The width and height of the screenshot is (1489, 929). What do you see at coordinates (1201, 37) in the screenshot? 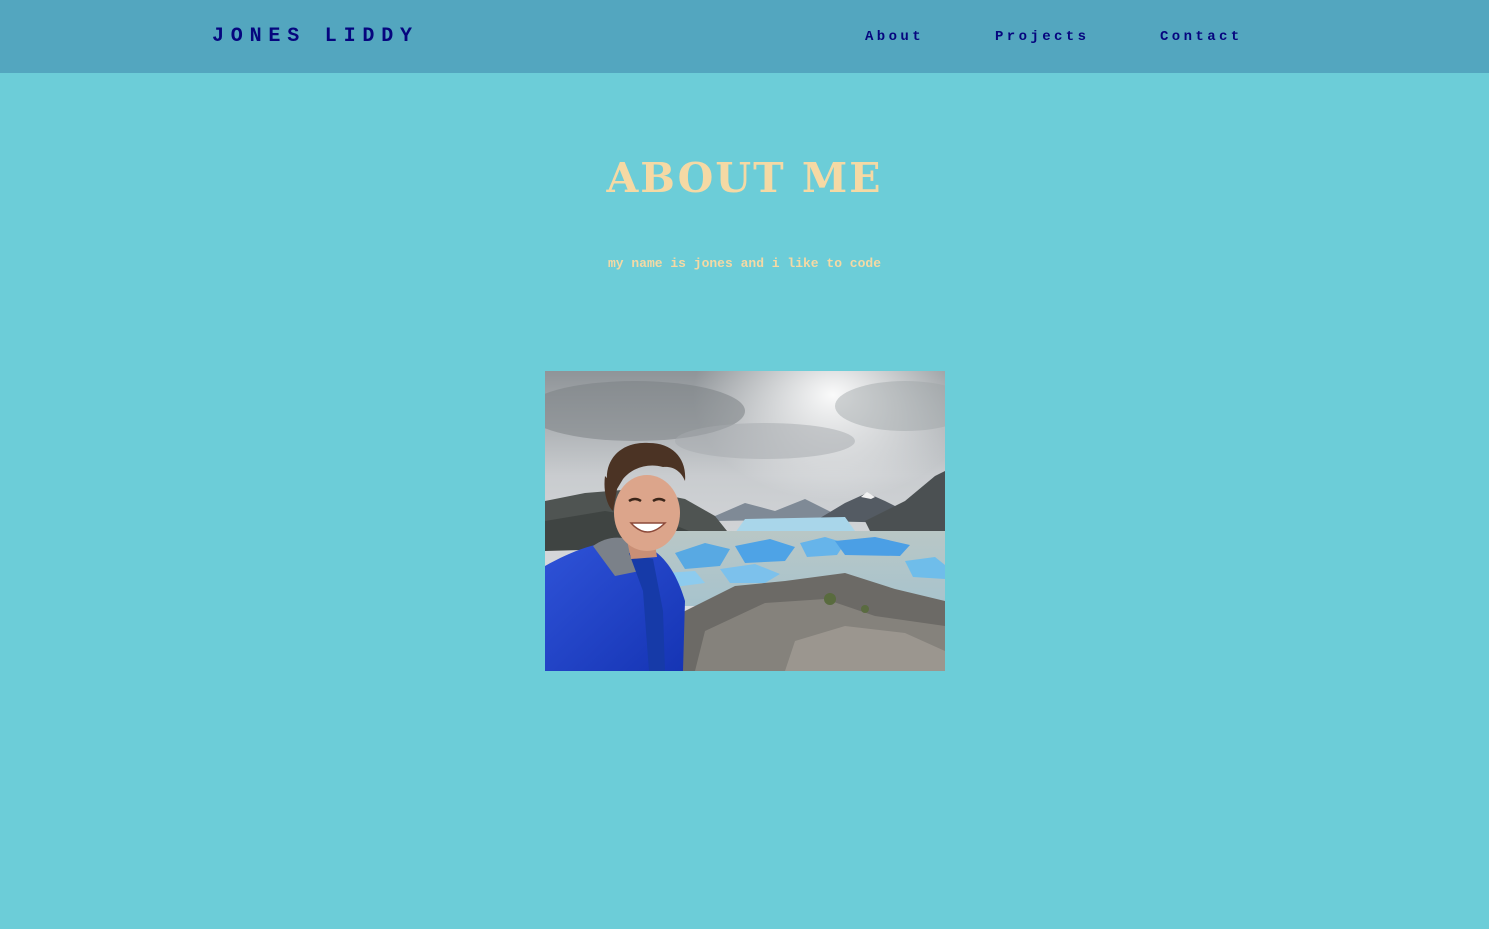
I see `nav-link-contact: Contact` at bounding box center [1201, 37].